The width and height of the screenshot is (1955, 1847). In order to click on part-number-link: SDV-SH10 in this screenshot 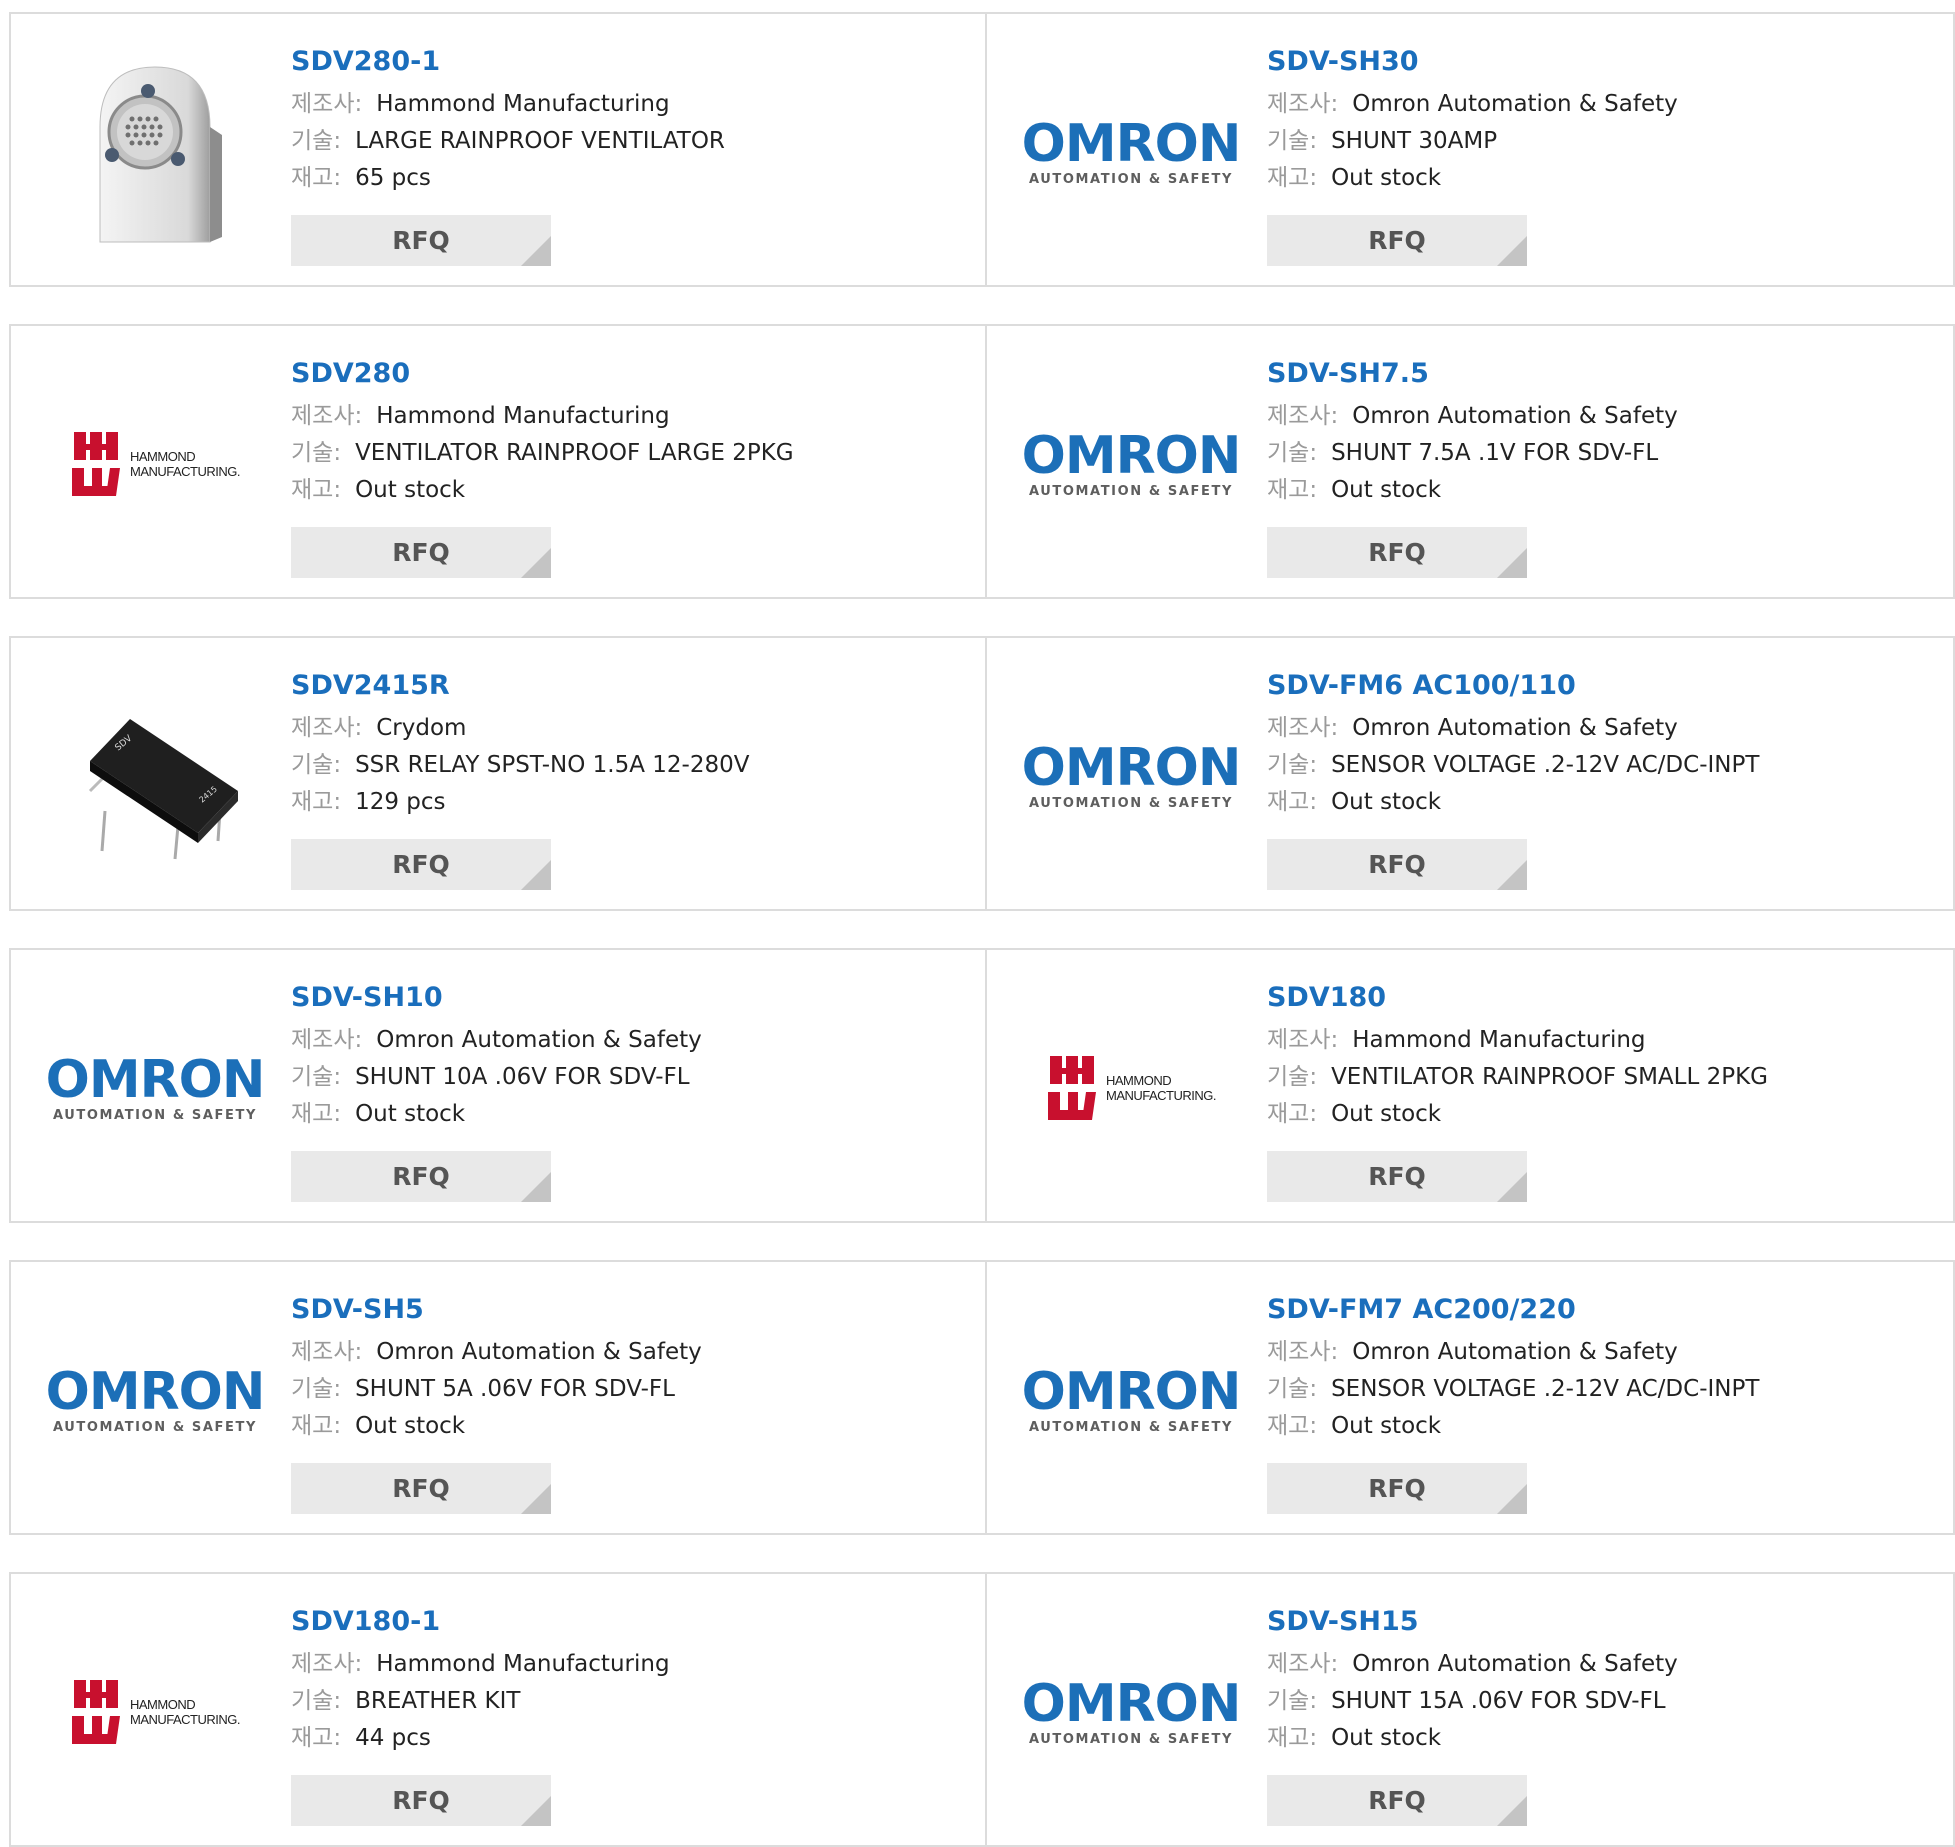, I will do `click(633, 998)`.